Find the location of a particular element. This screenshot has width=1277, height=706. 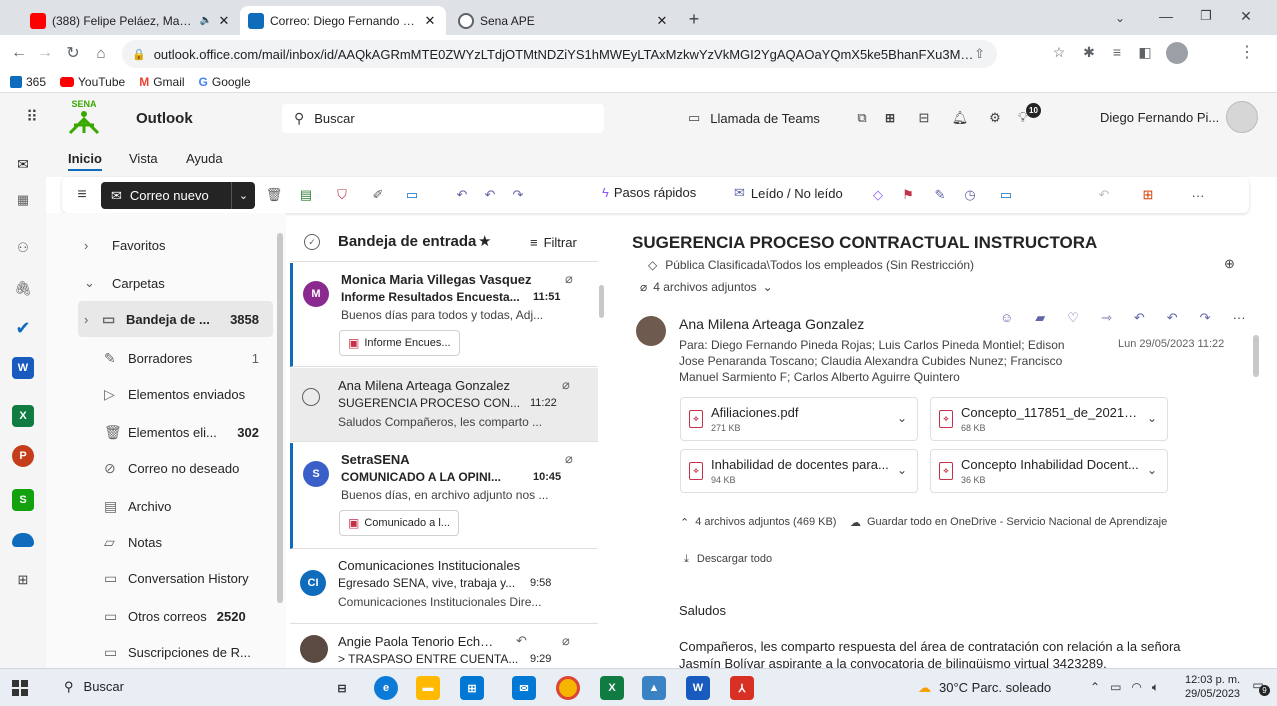

bell-icon: 🔔︎ is located at coordinates (960, 118).